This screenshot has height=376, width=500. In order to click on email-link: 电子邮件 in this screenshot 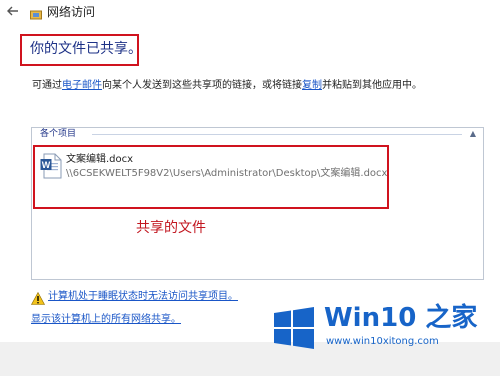, I will do `click(82, 85)`.